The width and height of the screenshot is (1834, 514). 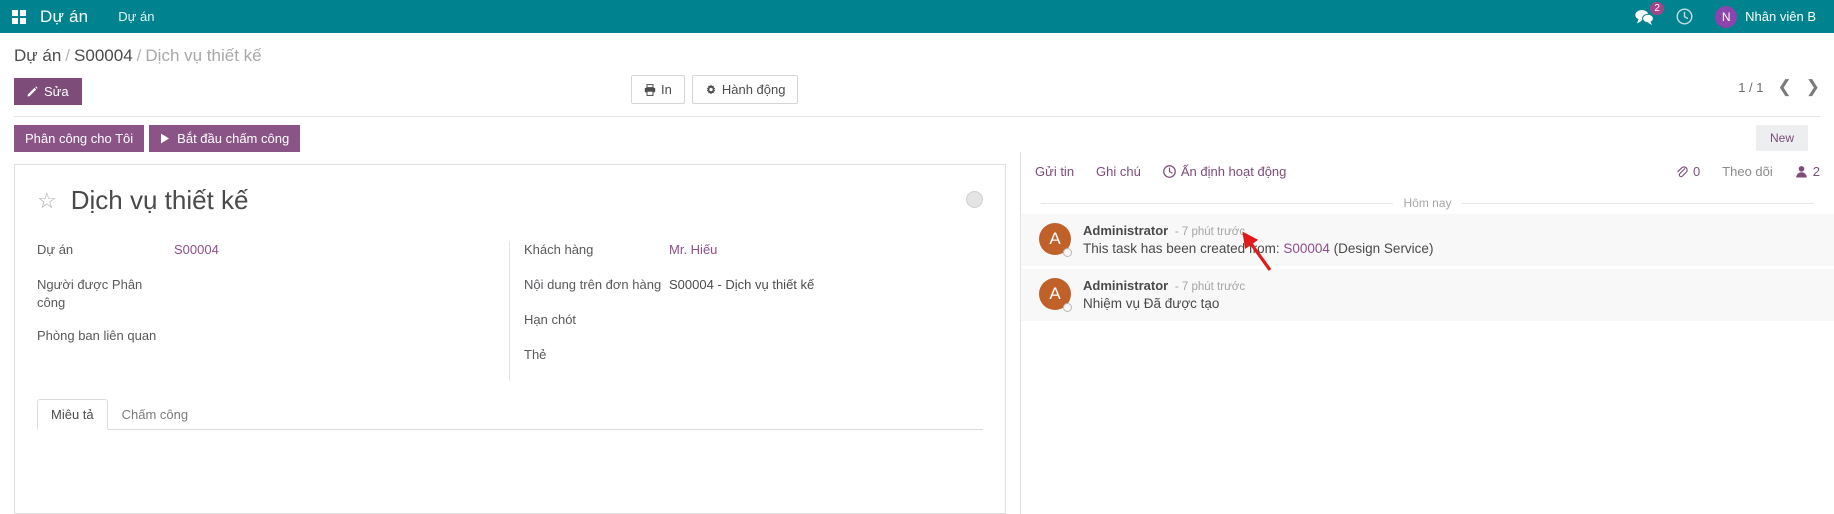 What do you see at coordinates (974, 199) in the screenshot?
I see `kanban-state-dot` at bounding box center [974, 199].